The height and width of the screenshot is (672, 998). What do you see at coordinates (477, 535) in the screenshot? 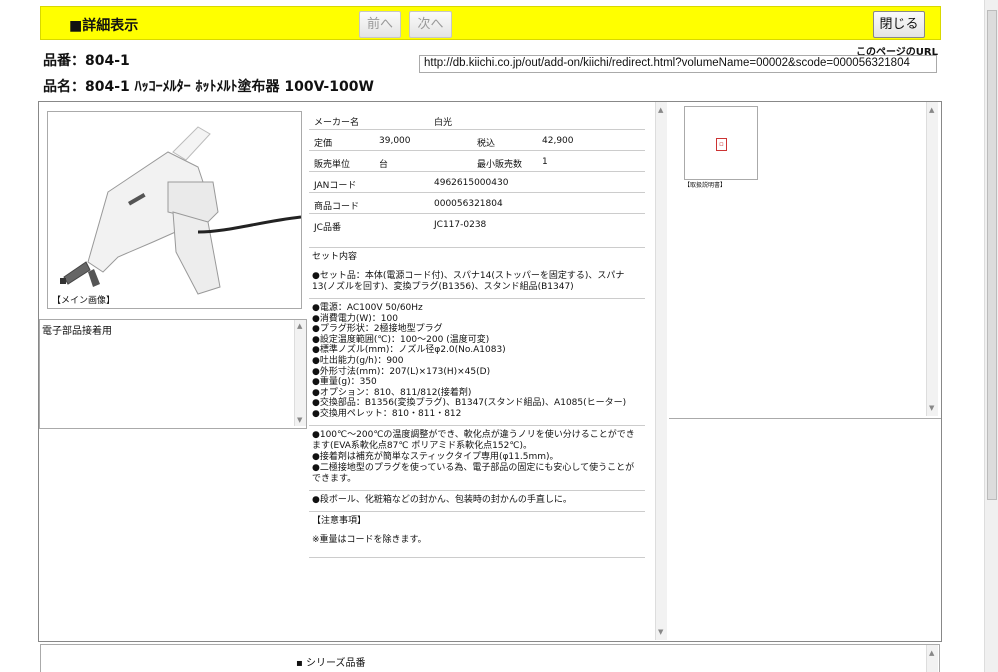
I see `caution-section: 【注意事項】 ※重量はコードを除きます。` at bounding box center [477, 535].